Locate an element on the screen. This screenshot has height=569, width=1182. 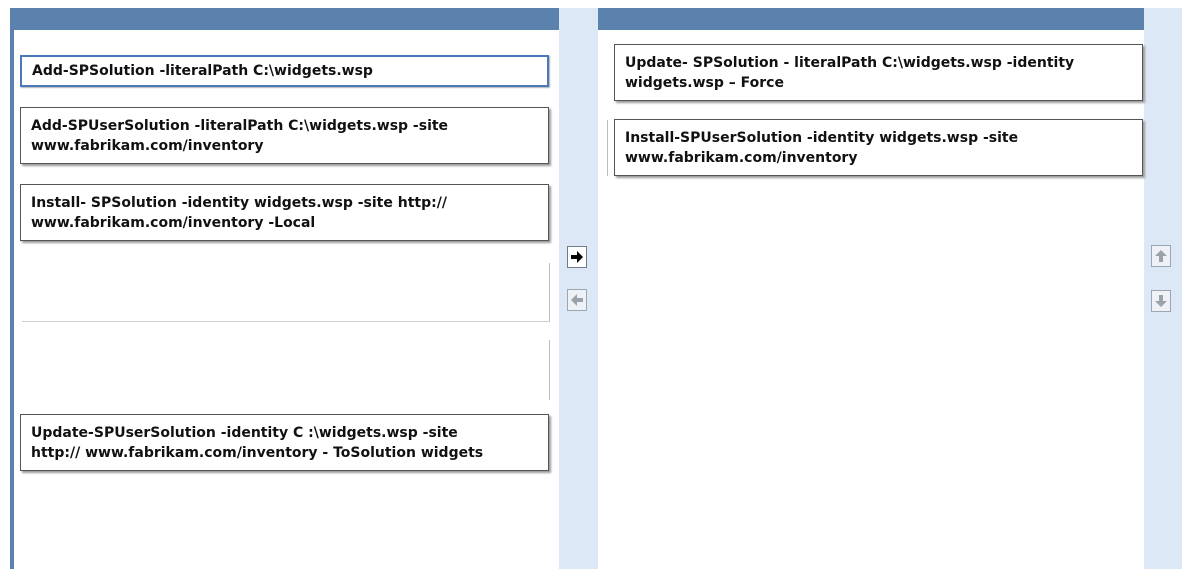
arrow-right-icon is located at coordinates (577, 257).